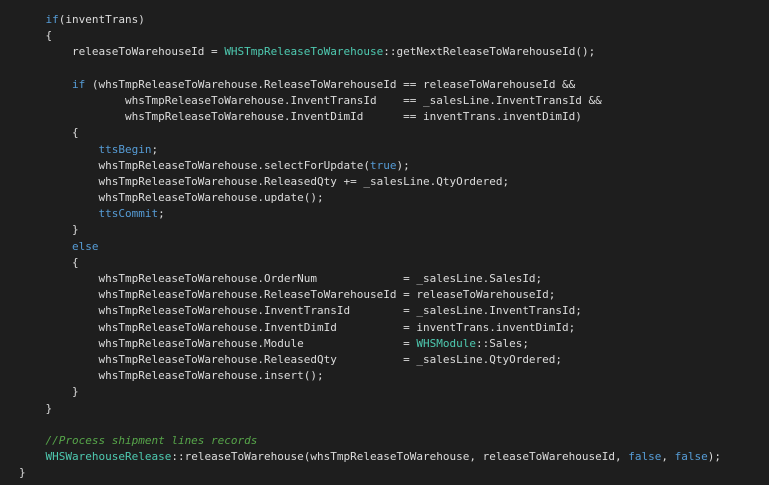 The image size is (769, 485). Describe the element at coordinates (171, 376) in the screenshot. I see `text-token: whsTmpReleaseToWarehouse.insert();` at that location.